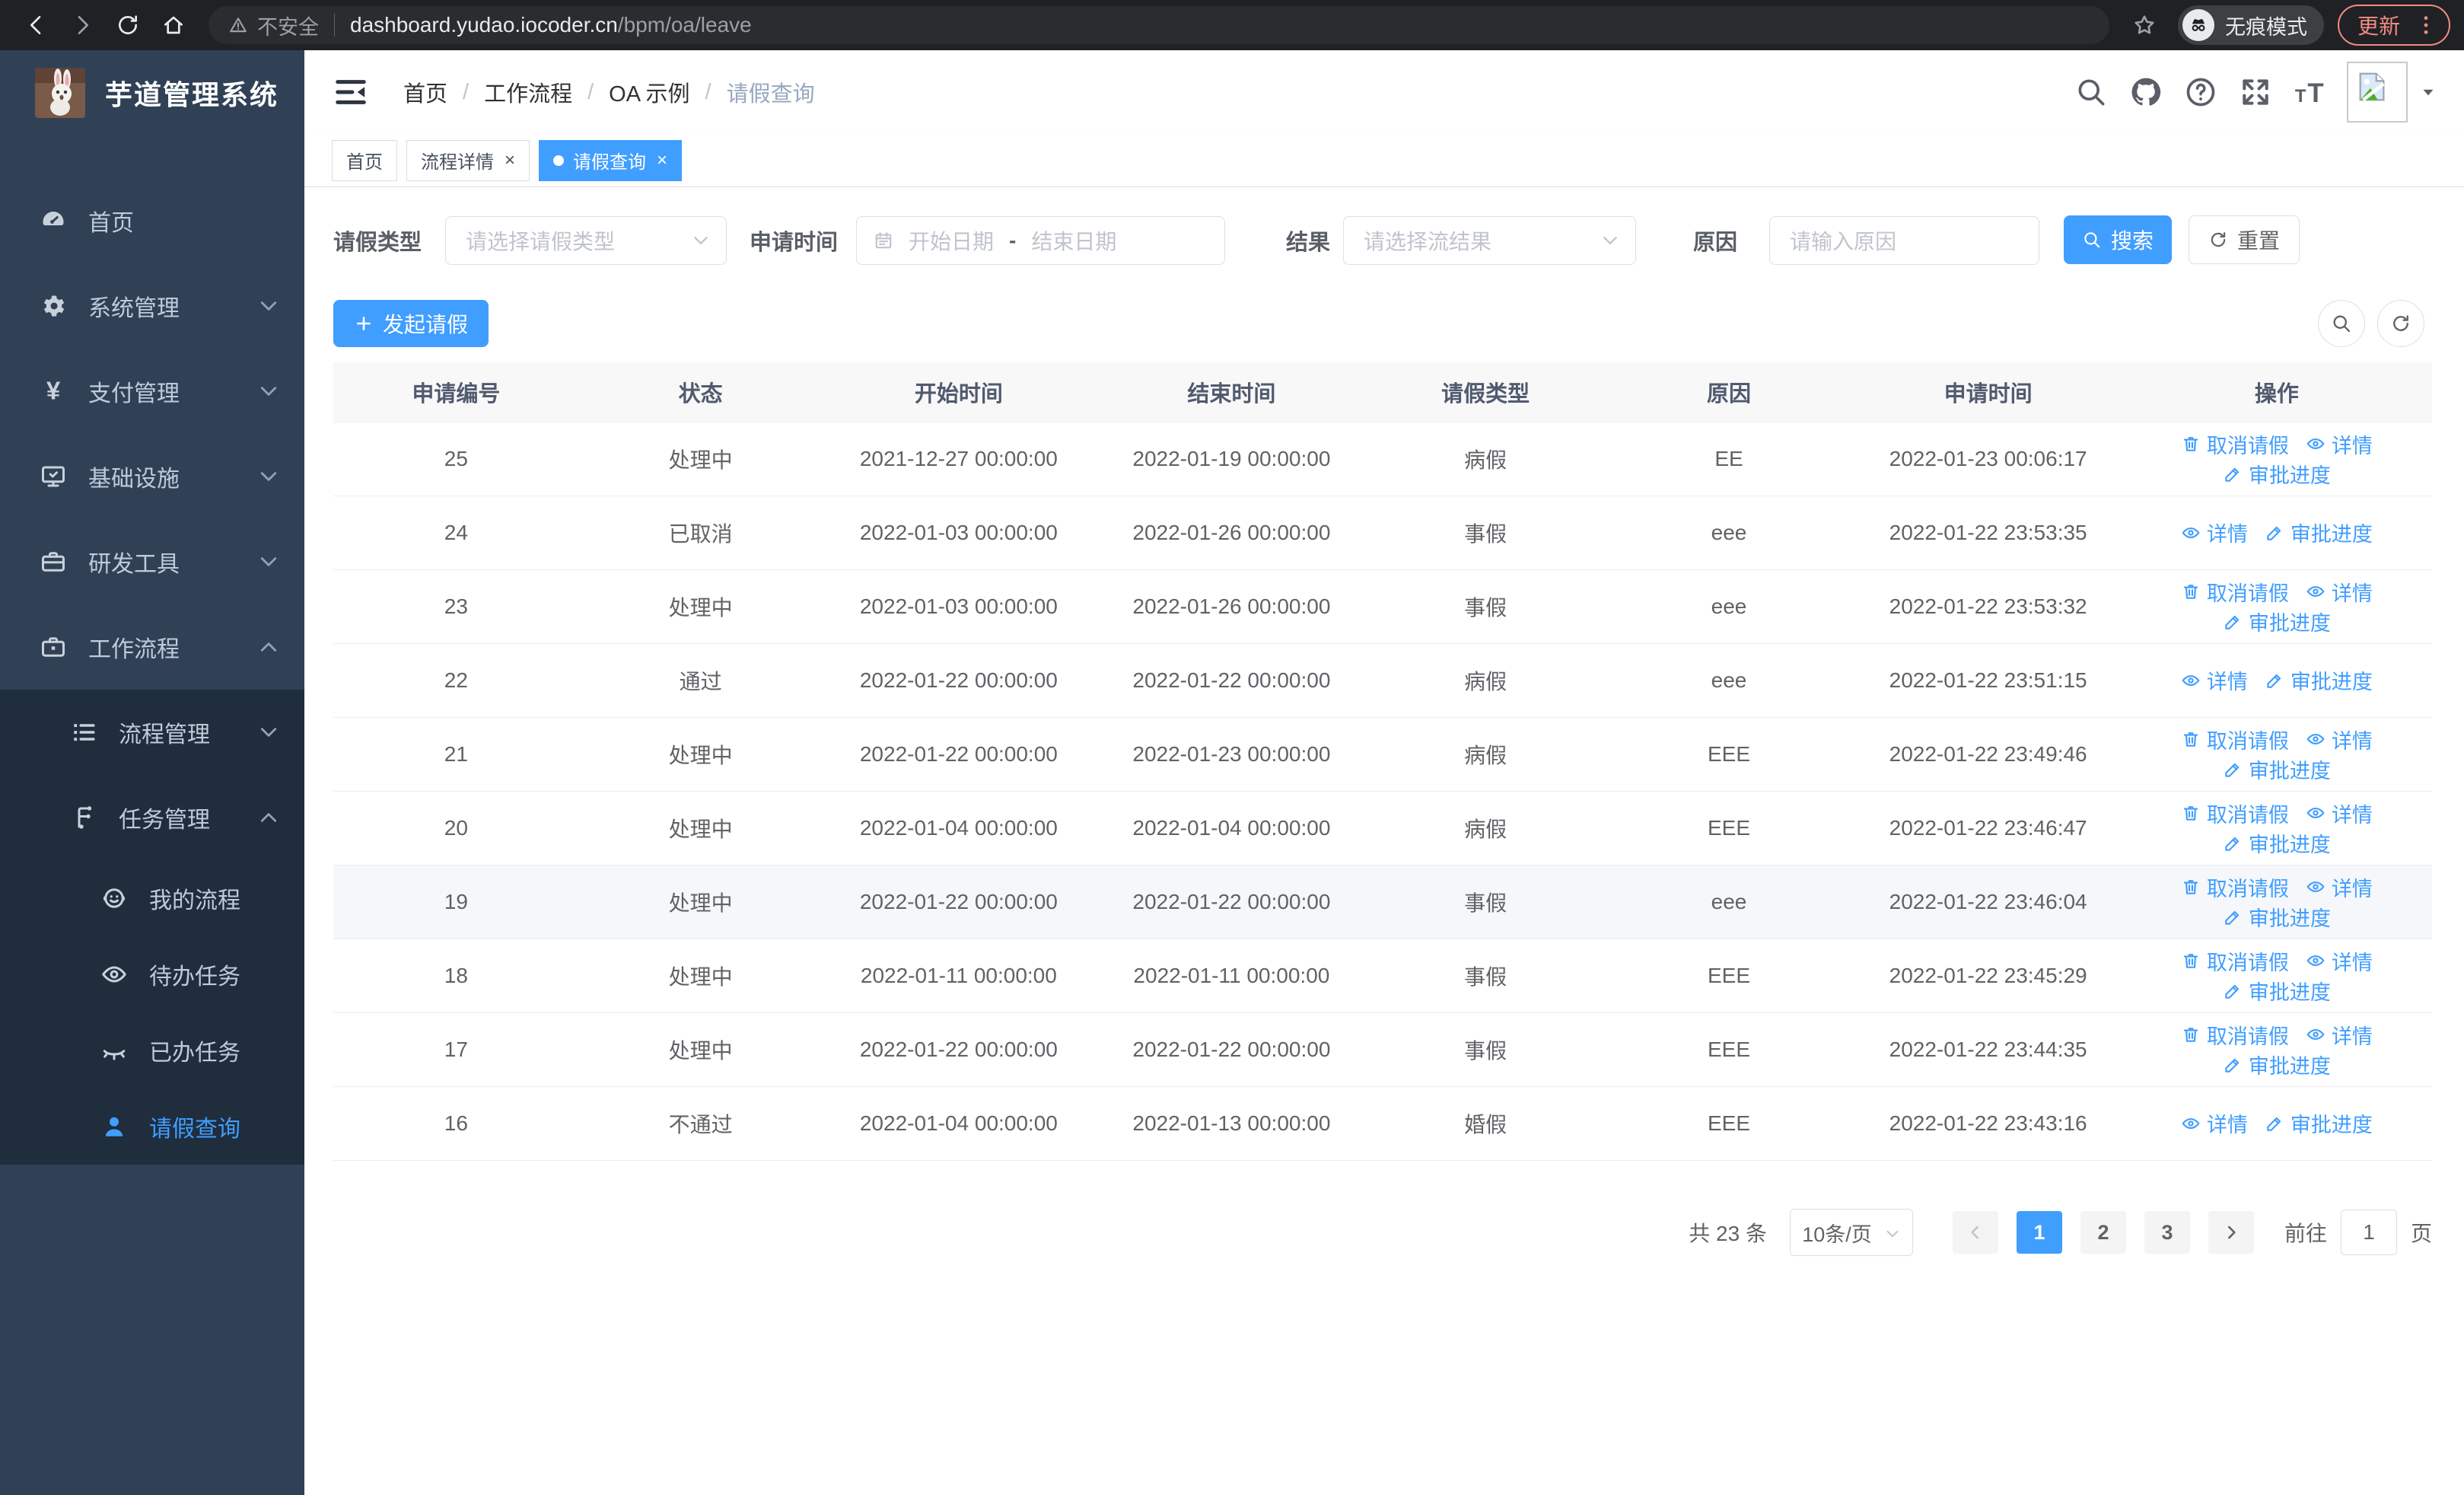 Image resolution: width=2464 pixels, height=1495 pixels. What do you see at coordinates (2091, 92) in the screenshot?
I see `search-button` at bounding box center [2091, 92].